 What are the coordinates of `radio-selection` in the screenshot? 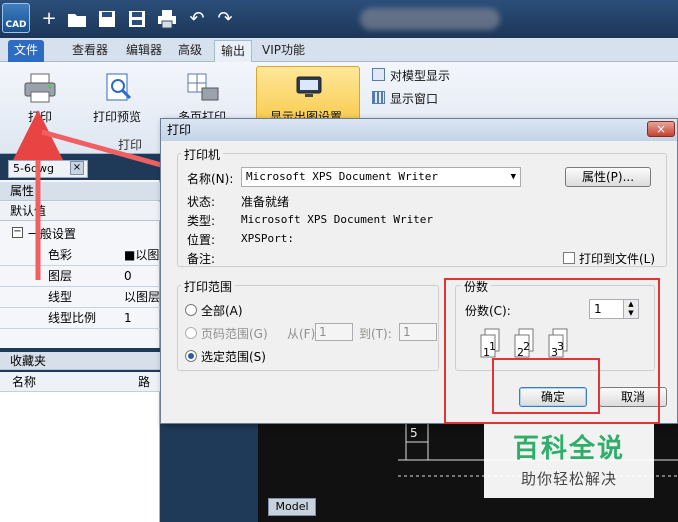 It's located at (191, 356).